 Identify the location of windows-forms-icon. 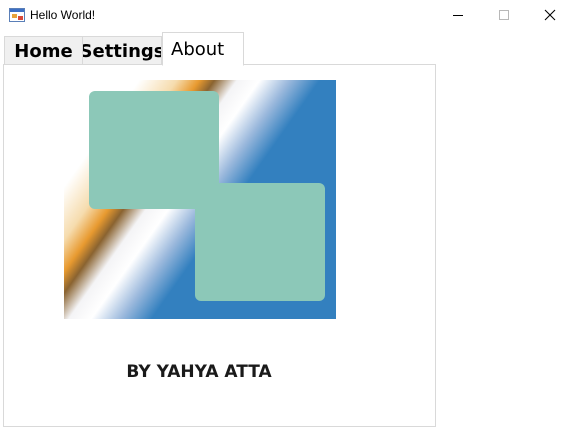
(17, 15).